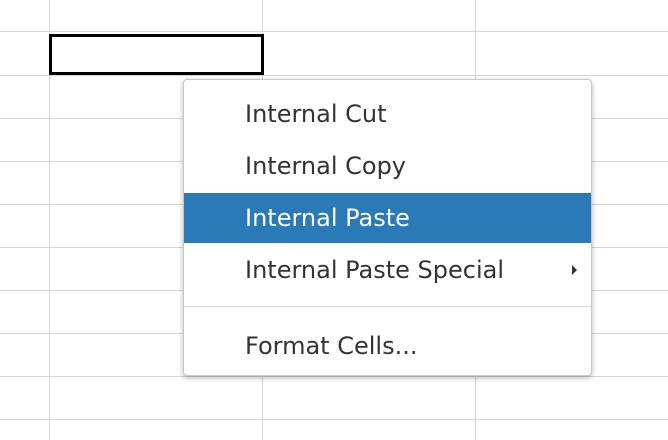 This screenshot has width=668, height=440. I want to click on menu-item-internal-paste-special: Internal Paste Special, so click(387, 270).